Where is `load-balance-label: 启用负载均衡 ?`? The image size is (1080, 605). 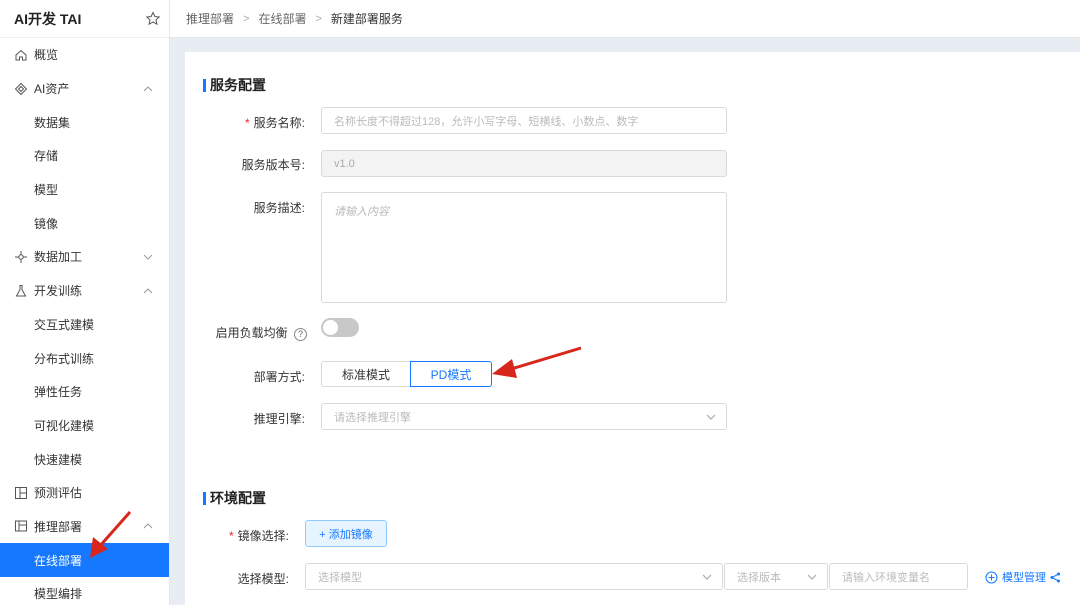 load-balance-label: 启用负载均衡 ? is located at coordinates (246, 332).